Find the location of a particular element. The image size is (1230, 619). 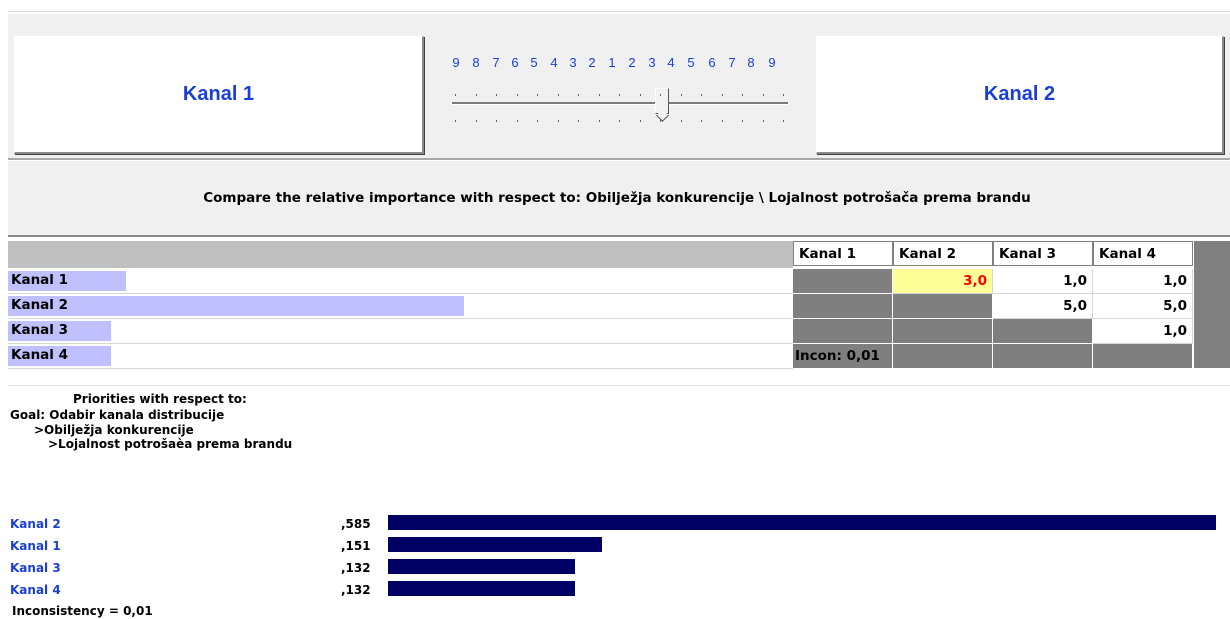

priority-row: Kanal 1 ,151 is located at coordinates (619, 546).